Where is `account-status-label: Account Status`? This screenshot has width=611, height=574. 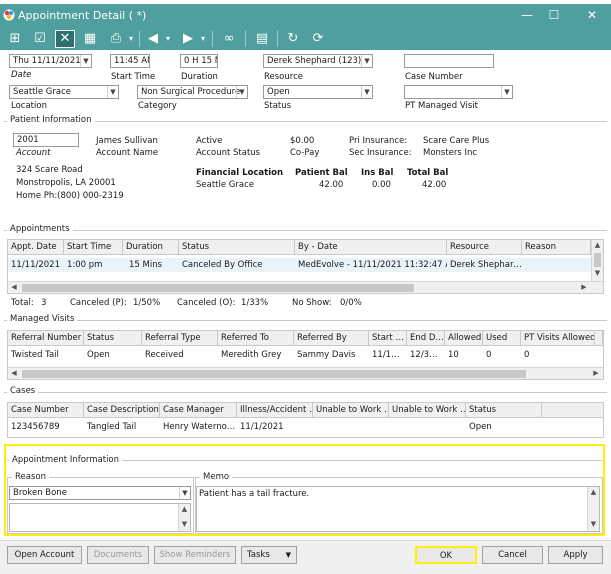 account-status-label: Account Status is located at coordinates (228, 153).